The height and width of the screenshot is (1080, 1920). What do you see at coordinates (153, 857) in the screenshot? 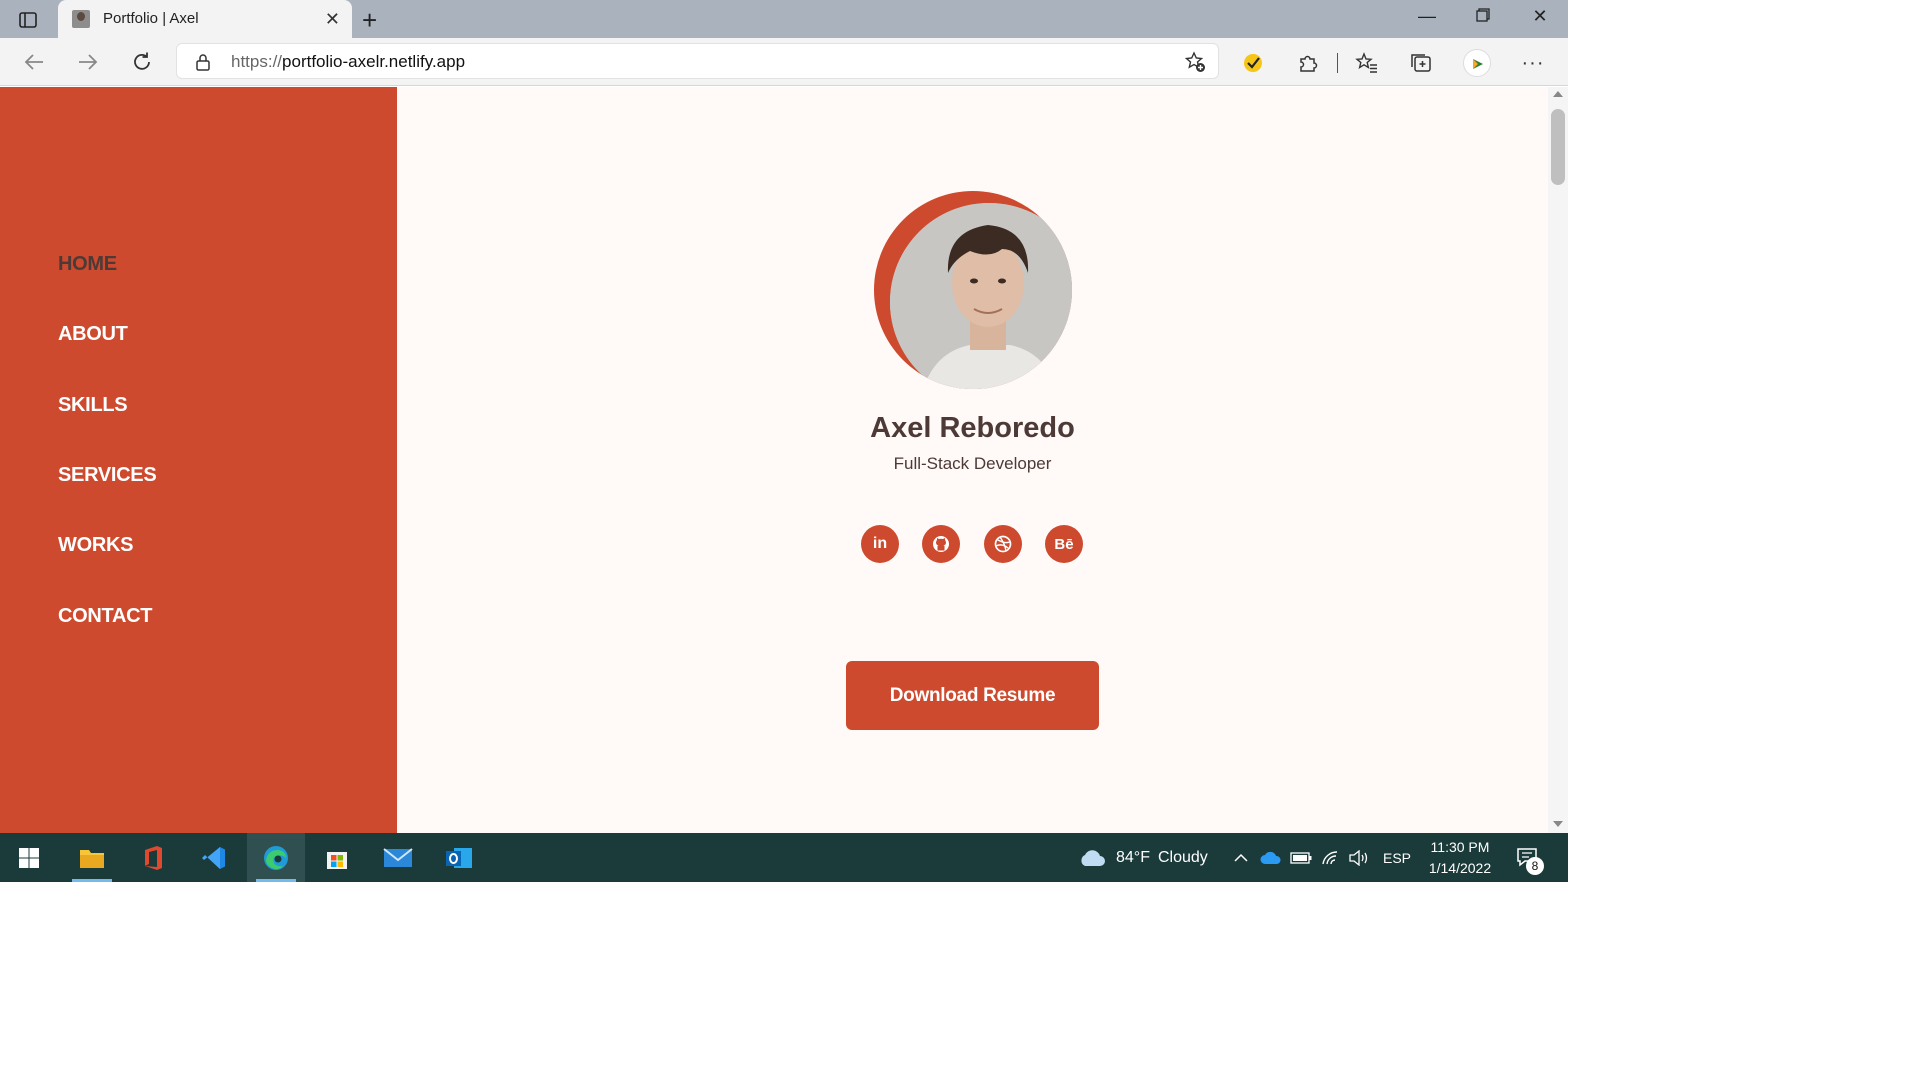
I see `office-icon` at bounding box center [153, 857].